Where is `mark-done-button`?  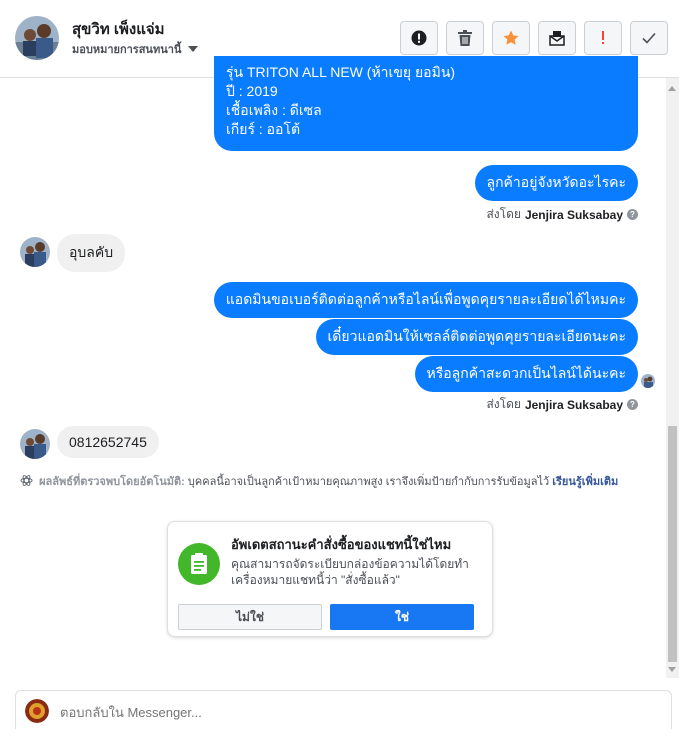 mark-done-button is located at coordinates (649, 38).